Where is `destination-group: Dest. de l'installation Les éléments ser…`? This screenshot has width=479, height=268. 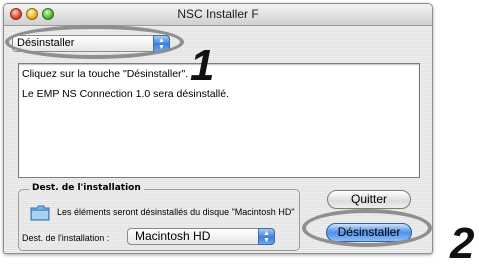 destination-group: Dest. de l'installation Les éléments ser… is located at coordinates (159, 217).